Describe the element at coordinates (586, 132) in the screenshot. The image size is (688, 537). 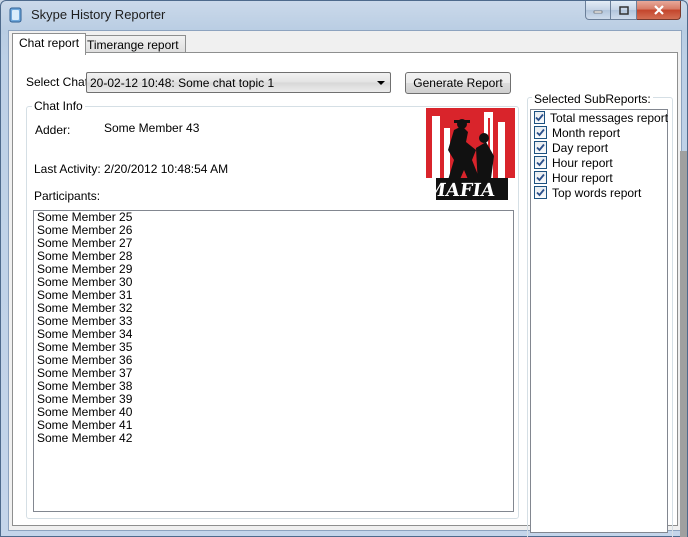
I see `subreport-label: Month report` at that location.